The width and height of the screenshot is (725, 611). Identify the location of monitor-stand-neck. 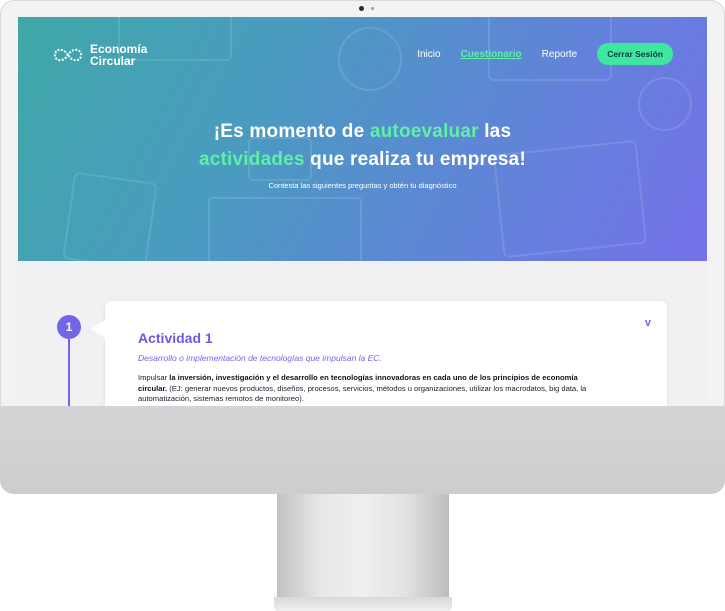
(363, 546).